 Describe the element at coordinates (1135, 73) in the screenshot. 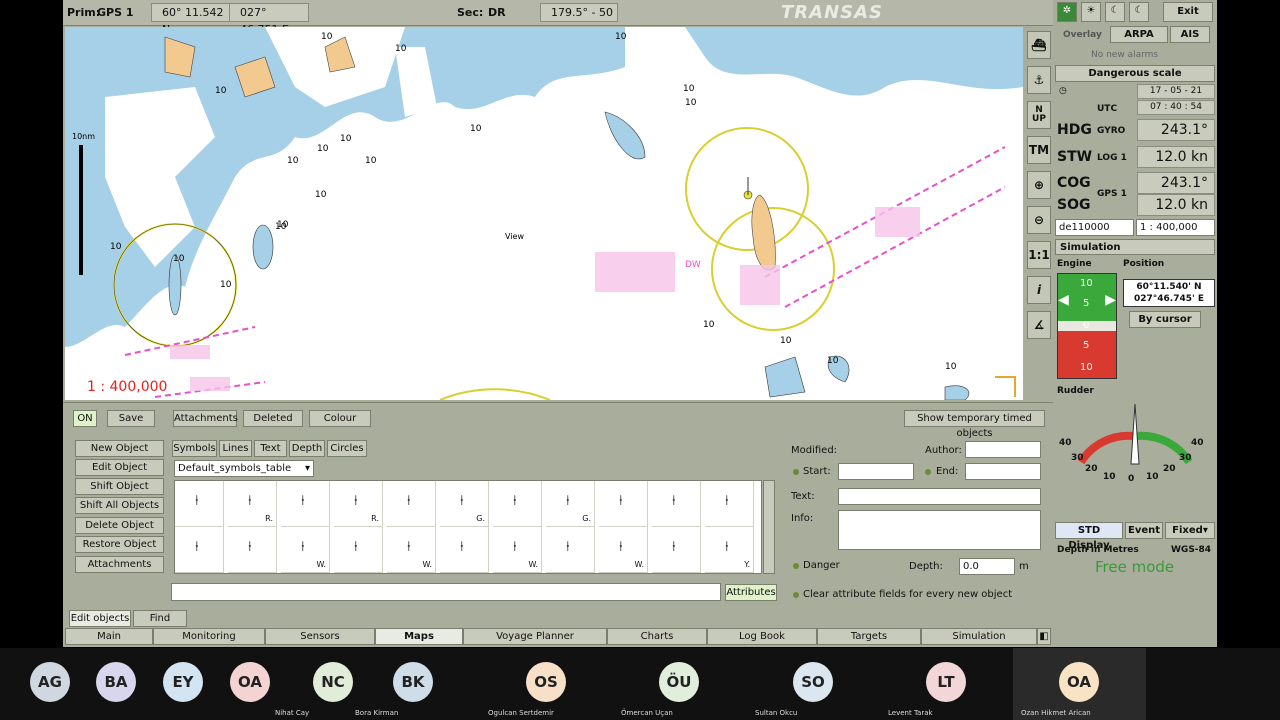

I see `scale-mode-select: Dangerous scale` at that location.